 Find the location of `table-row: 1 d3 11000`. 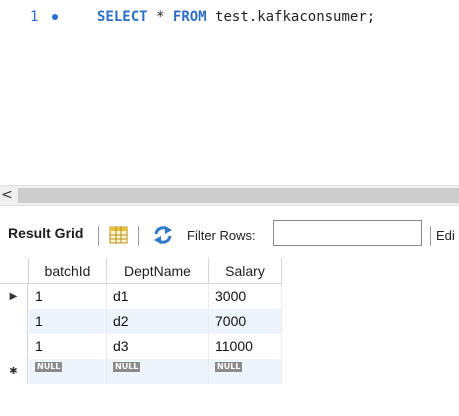

table-row: 1 d3 11000 is located at coordinates (141, 346).